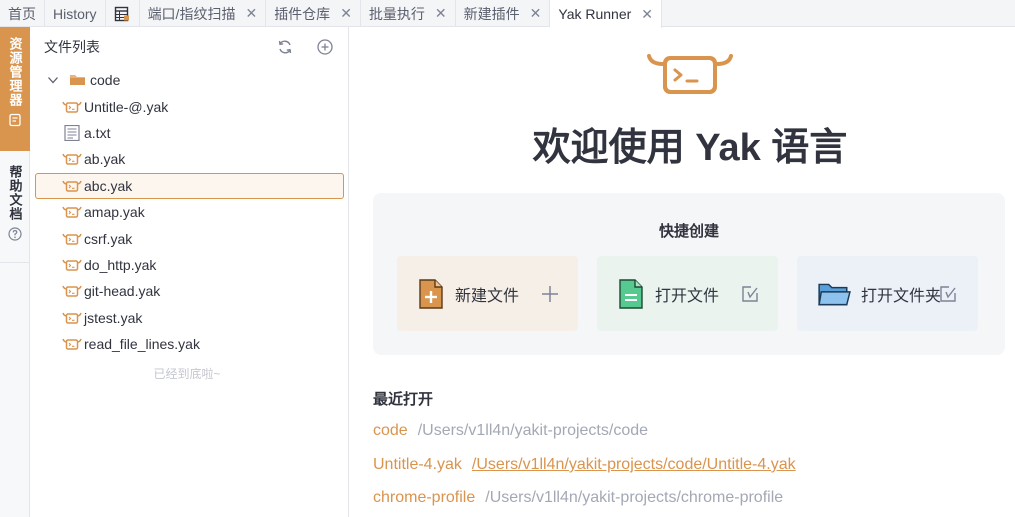  What do you see at coordinates (192, 291) in the screenshot?
I see `file-item: git-head.yak` at bounding box center [192, 291].